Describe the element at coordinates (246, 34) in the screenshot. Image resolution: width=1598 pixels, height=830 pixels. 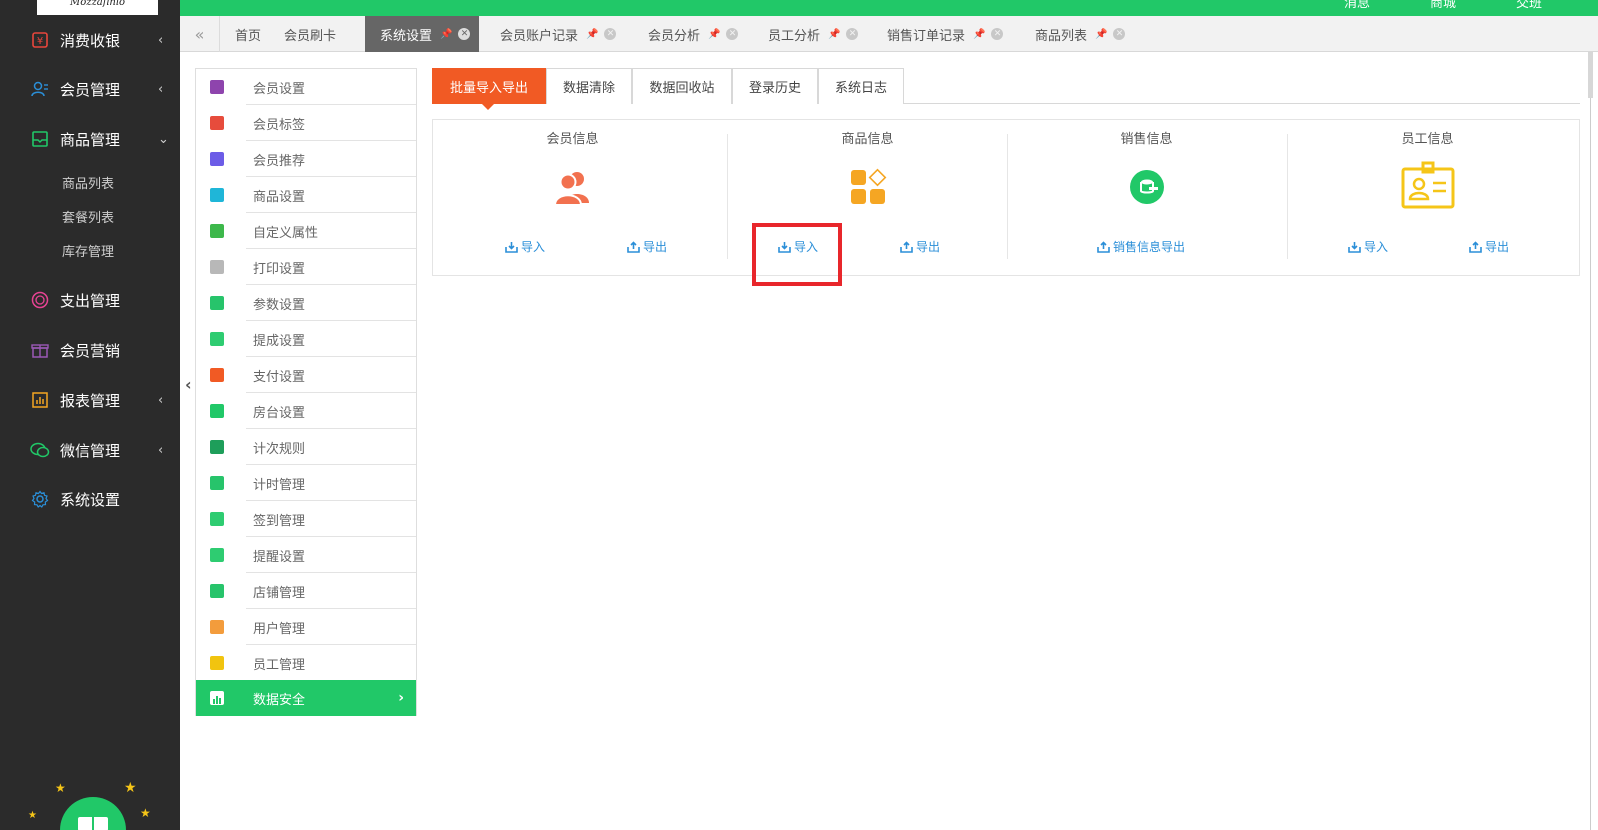
I see `tab-home: 首页` at that location.